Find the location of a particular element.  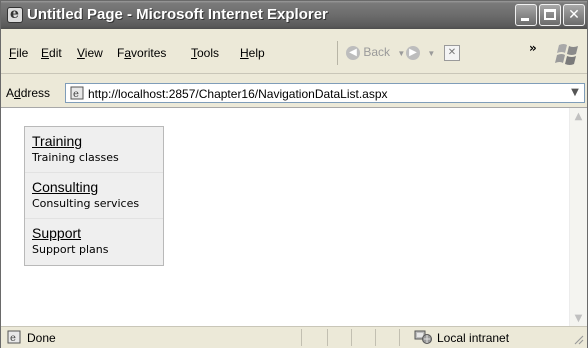

item-description: Consulting services is located at coordinates (86, 203).